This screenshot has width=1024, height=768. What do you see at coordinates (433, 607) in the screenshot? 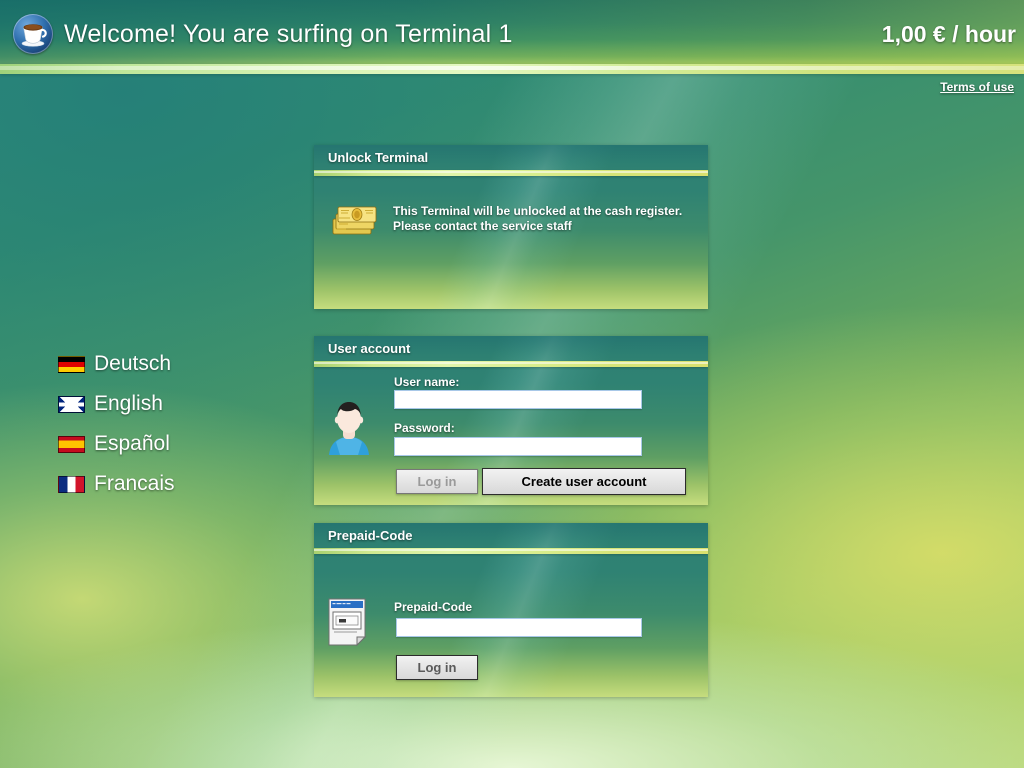
I see `prepaid-code-label: Prepaid-Code` at bounding box center [433, 607].